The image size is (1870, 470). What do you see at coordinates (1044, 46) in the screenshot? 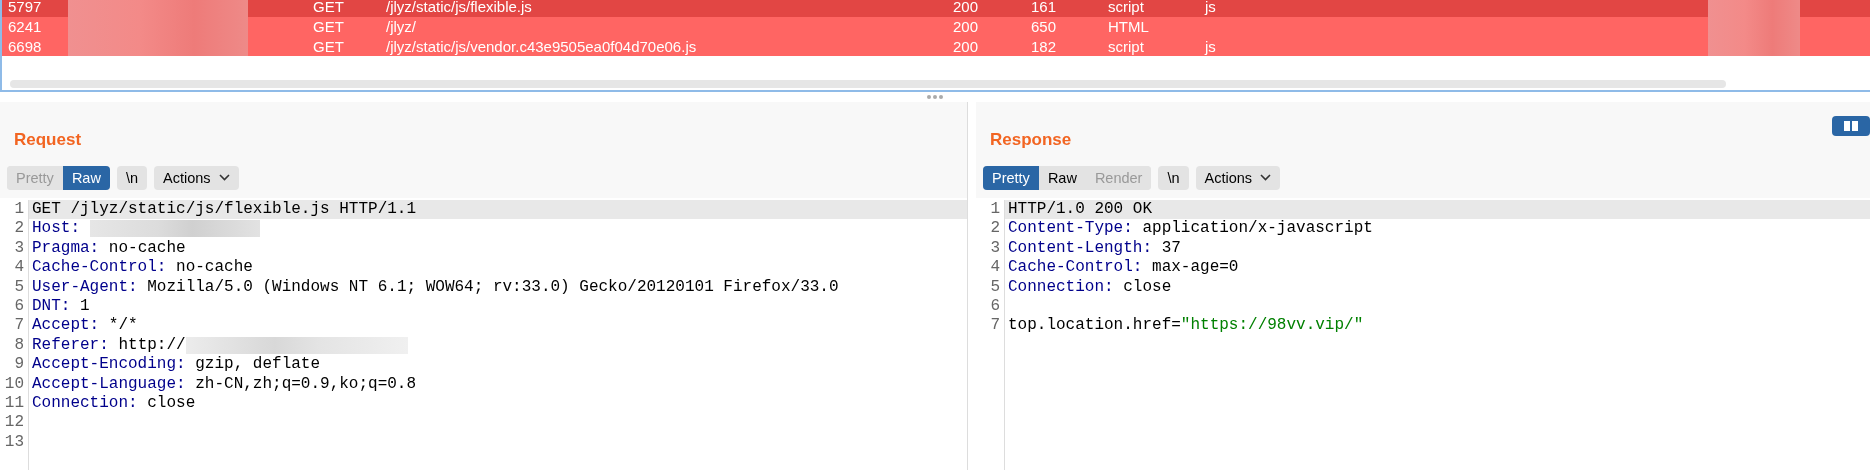
I see `table-cell-text: 182` at bounding box center [1044, 46].